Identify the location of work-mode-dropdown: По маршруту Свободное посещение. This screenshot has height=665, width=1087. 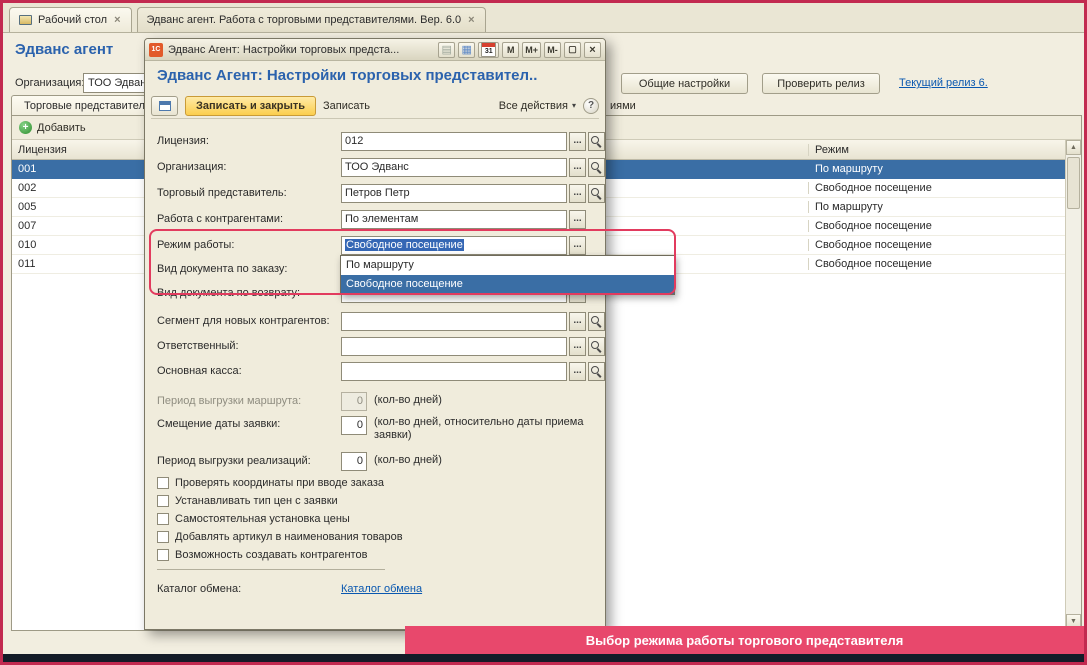
(507, 275).